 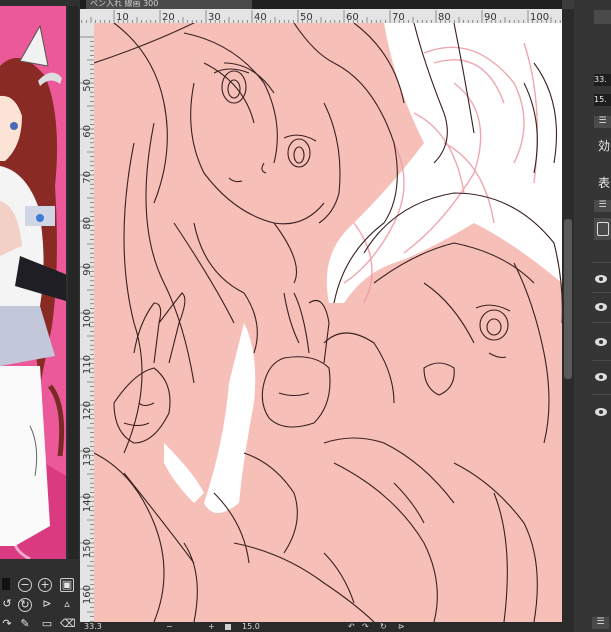 What do you see at coordinates (383, 627) in the screenshot?
I see `reset-rotation-icon: ↻` at bounding box center [383, 627].